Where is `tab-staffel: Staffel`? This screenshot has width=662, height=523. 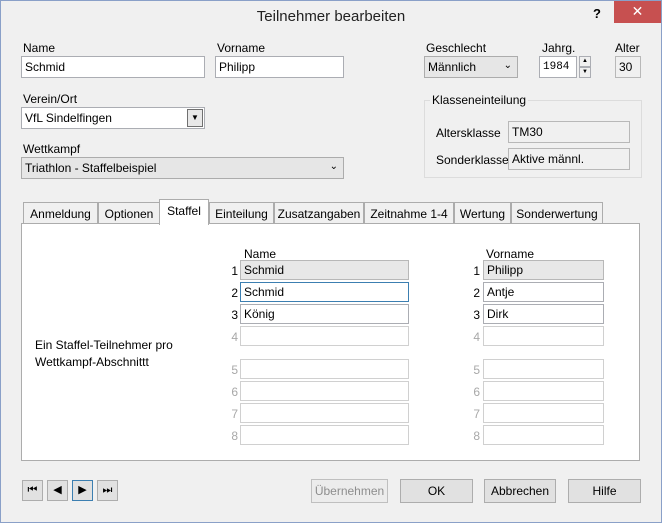 tab-staffel: Staffel is located at coordinates (184, 212).